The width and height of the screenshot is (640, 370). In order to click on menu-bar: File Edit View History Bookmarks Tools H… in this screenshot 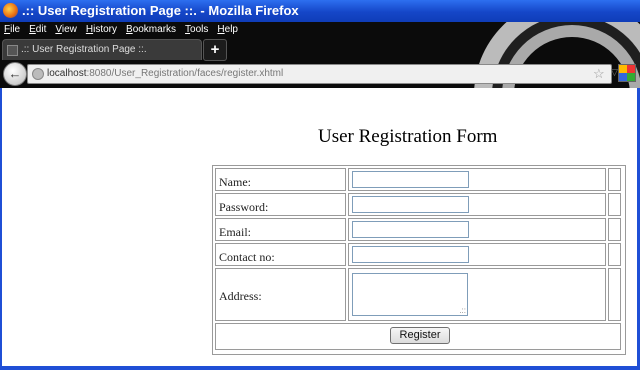, I will do `click(121, 30)`.